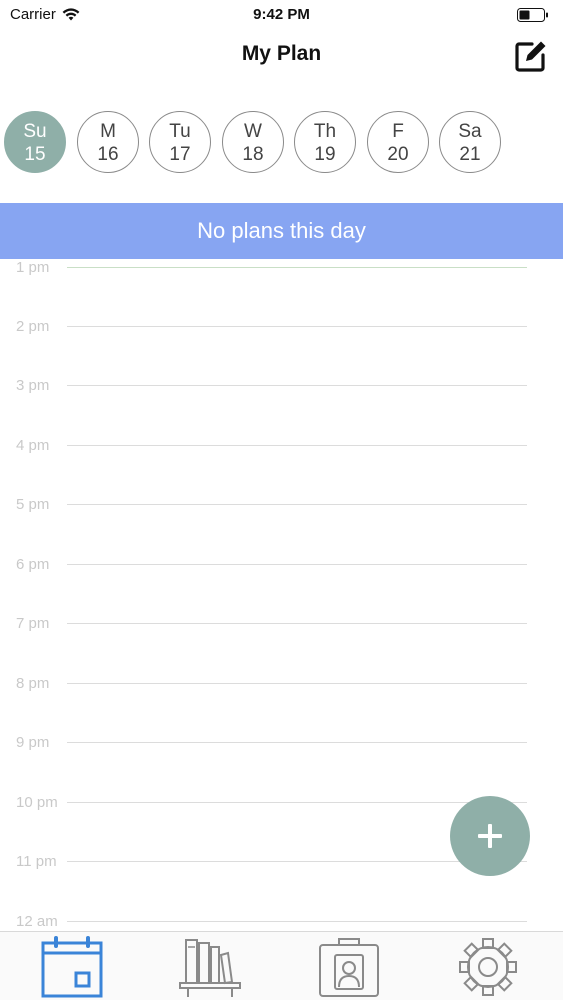 This screenshot has width=563, height=1000. What do you see at coordinates (253, 131) in the screenshot?
I see `day-name: W` at bounding box center [253, 131].